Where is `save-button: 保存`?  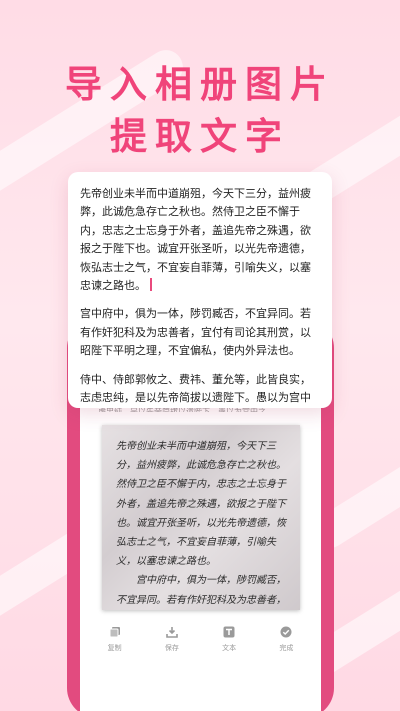 save-button: 保存 is located at coordinates (172, 639).